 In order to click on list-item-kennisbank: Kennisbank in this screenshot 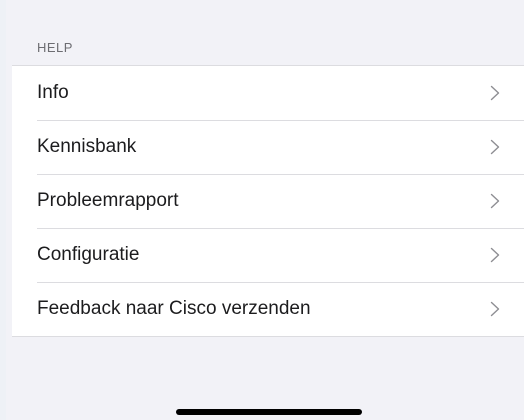, I will do `click(268, 147)`.